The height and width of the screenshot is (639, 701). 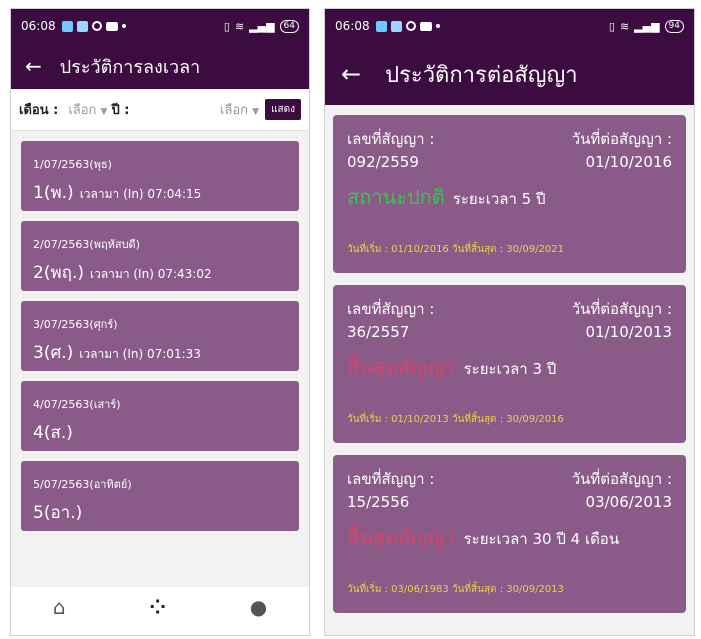 What do you see at coordinates (628, 502) in the screenshot?
I see `renew-date: 03/06/2013` at bounding box center [628, 502].